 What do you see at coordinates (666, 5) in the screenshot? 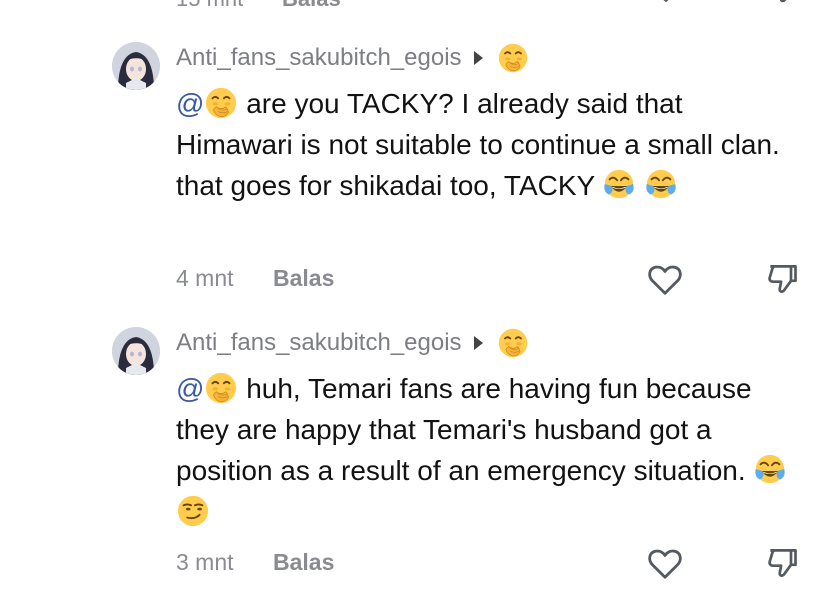
I see `previous-heart-icon` at bounding box center [666, 5].